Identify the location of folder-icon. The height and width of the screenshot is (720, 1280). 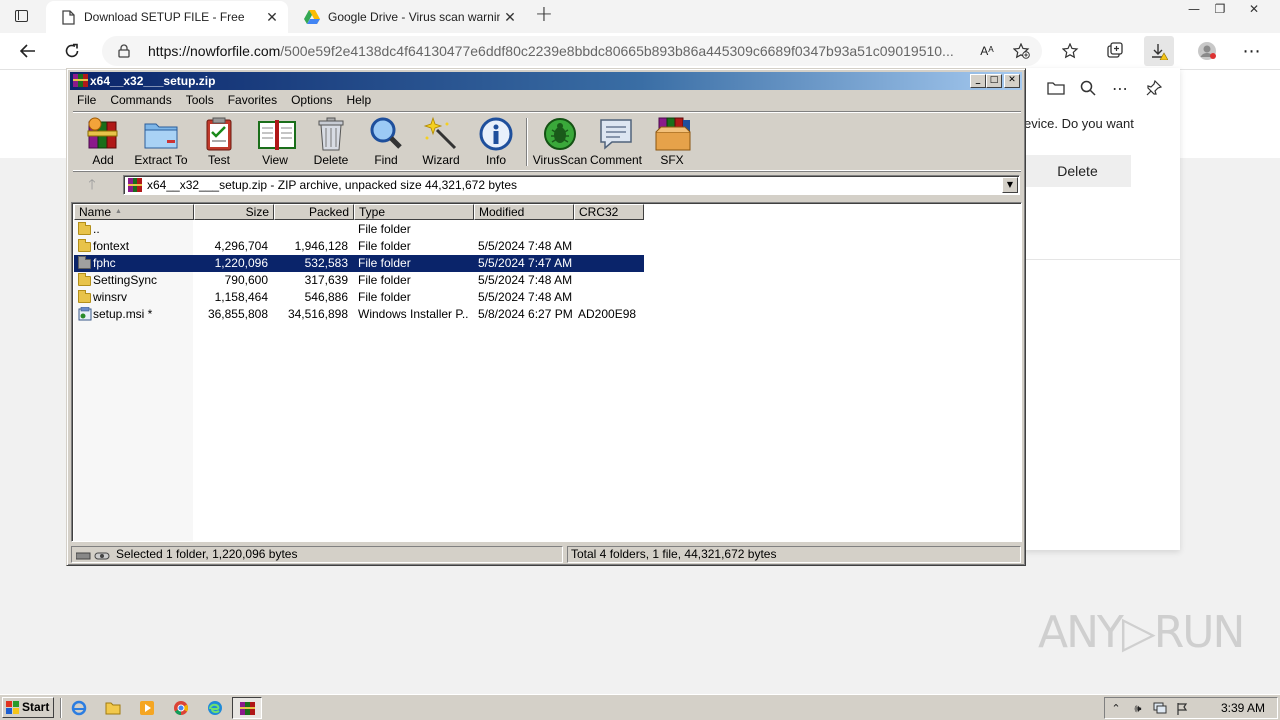
(85, 280).